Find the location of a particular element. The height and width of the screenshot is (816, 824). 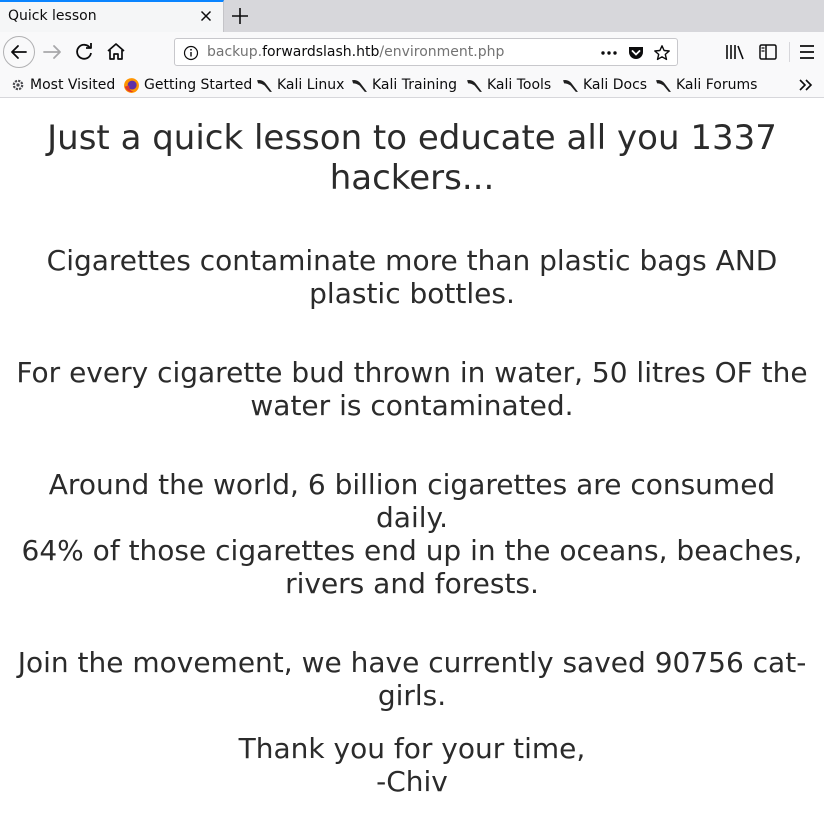

url-path: /environment.php is located at coordinates (442, 52).